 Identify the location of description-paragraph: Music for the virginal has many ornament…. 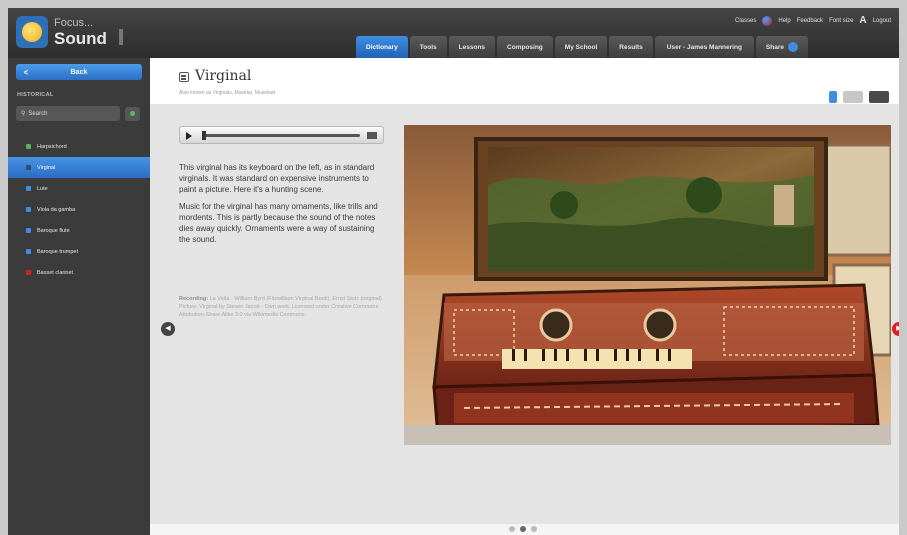
(278, 223).